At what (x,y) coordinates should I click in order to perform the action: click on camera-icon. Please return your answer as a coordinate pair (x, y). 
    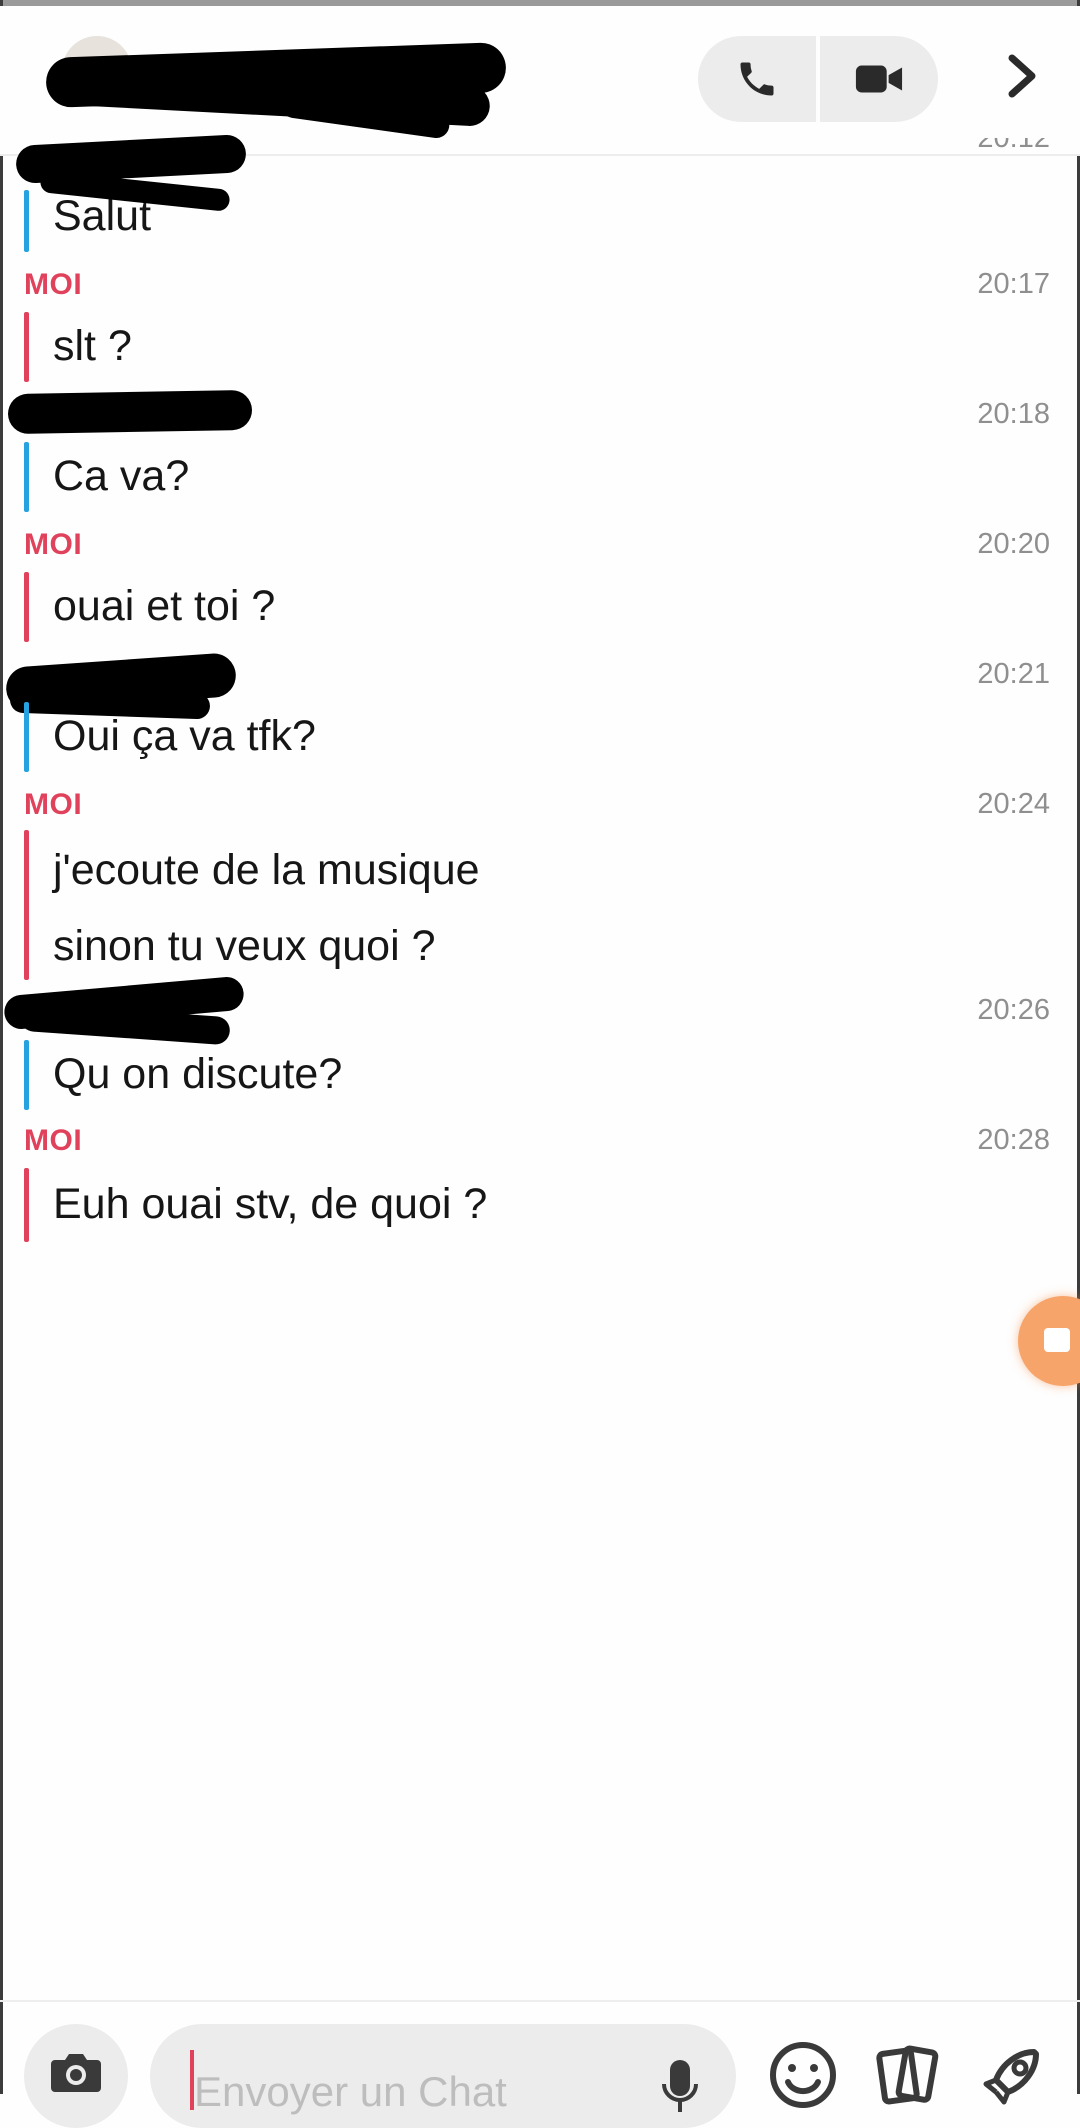
    Looking at the image, I should click on (76, 2073).